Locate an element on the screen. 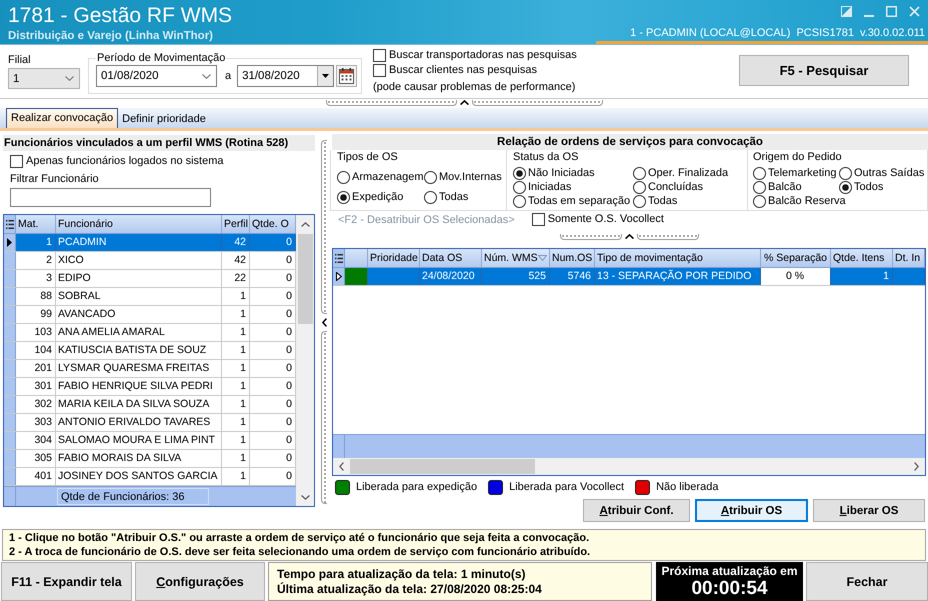 This screenshot has height=601, width=928. radio-option: Todos is located at coordinates (861, 187).